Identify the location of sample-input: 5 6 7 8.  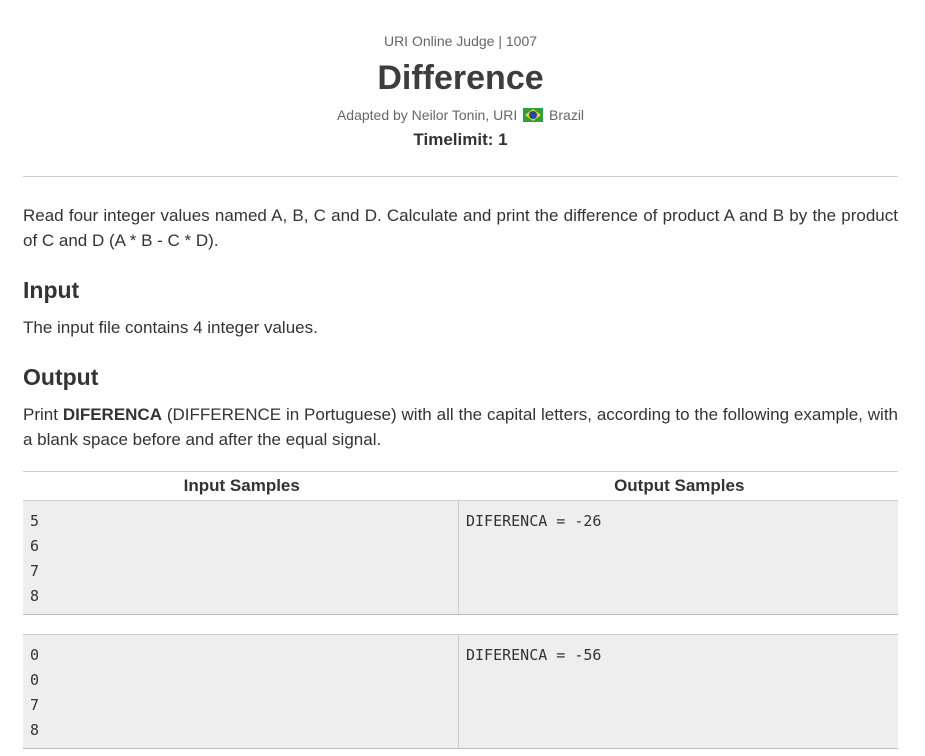
(241, 557).